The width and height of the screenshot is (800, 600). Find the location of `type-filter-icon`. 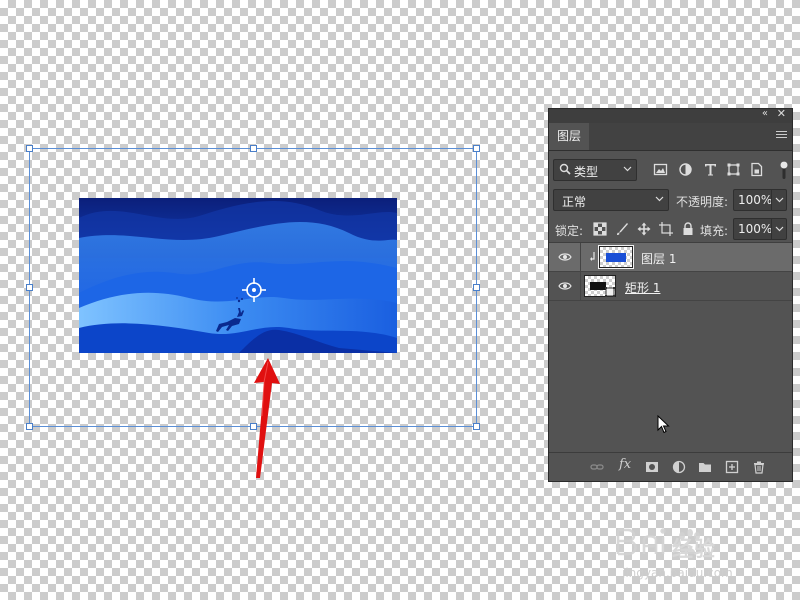

type-filter-icon is located at coordinates (710, 169).